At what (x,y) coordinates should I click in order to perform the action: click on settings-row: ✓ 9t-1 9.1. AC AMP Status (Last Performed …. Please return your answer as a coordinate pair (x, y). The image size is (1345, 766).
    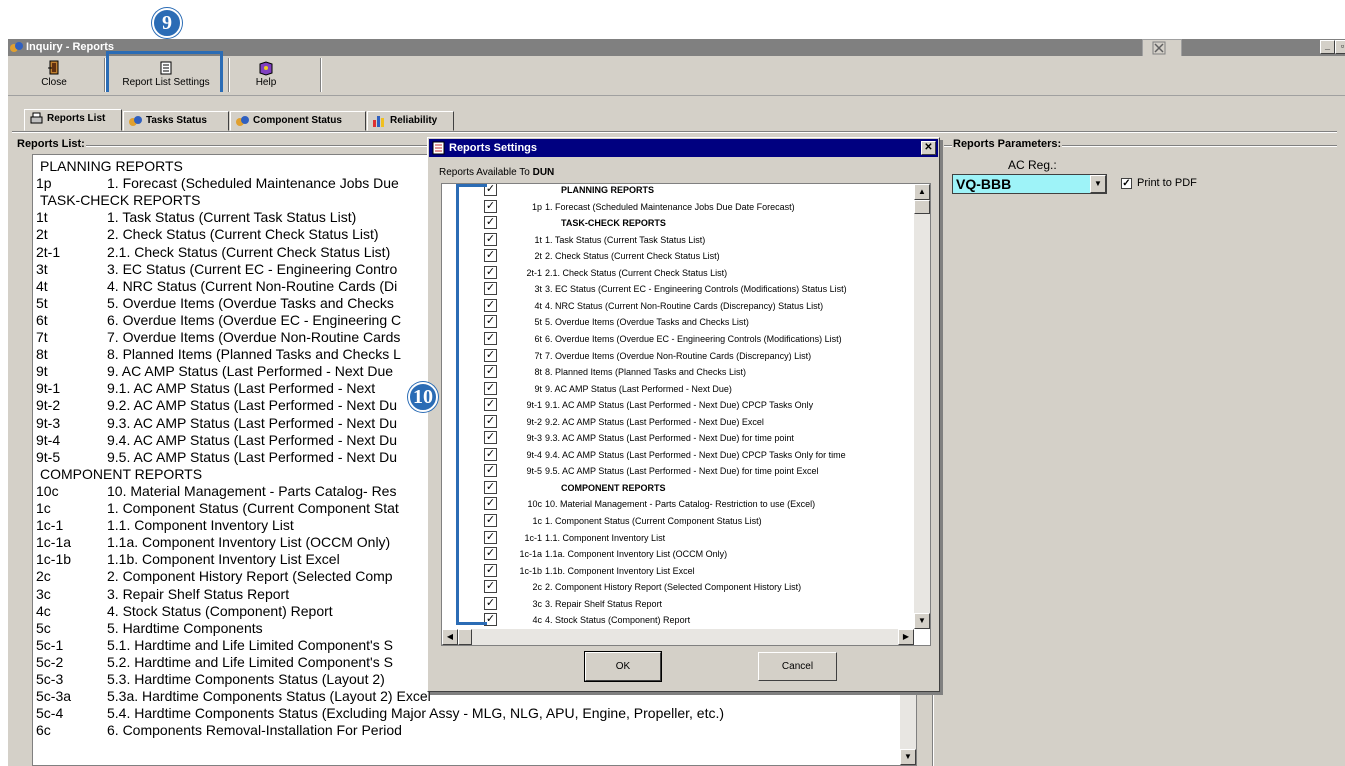
    Looking at the image, I should click on (677, 405).